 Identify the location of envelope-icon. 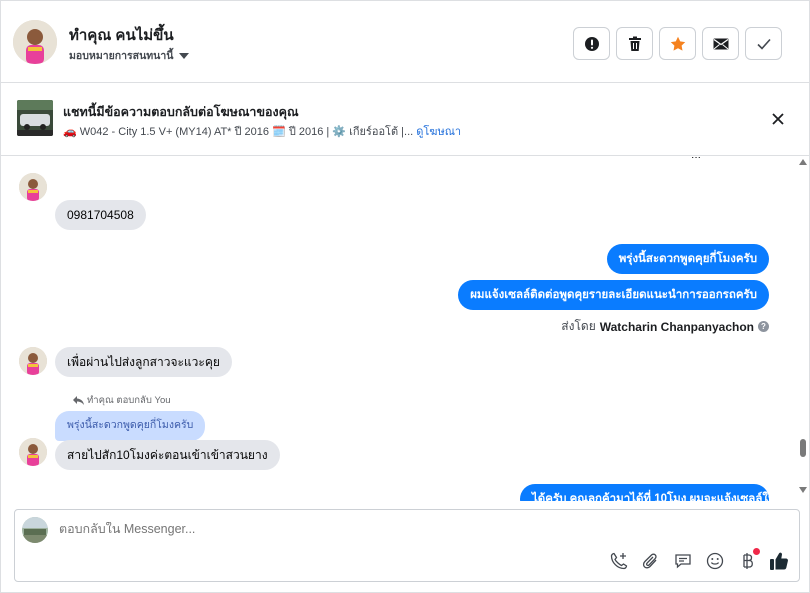
(720, 43).